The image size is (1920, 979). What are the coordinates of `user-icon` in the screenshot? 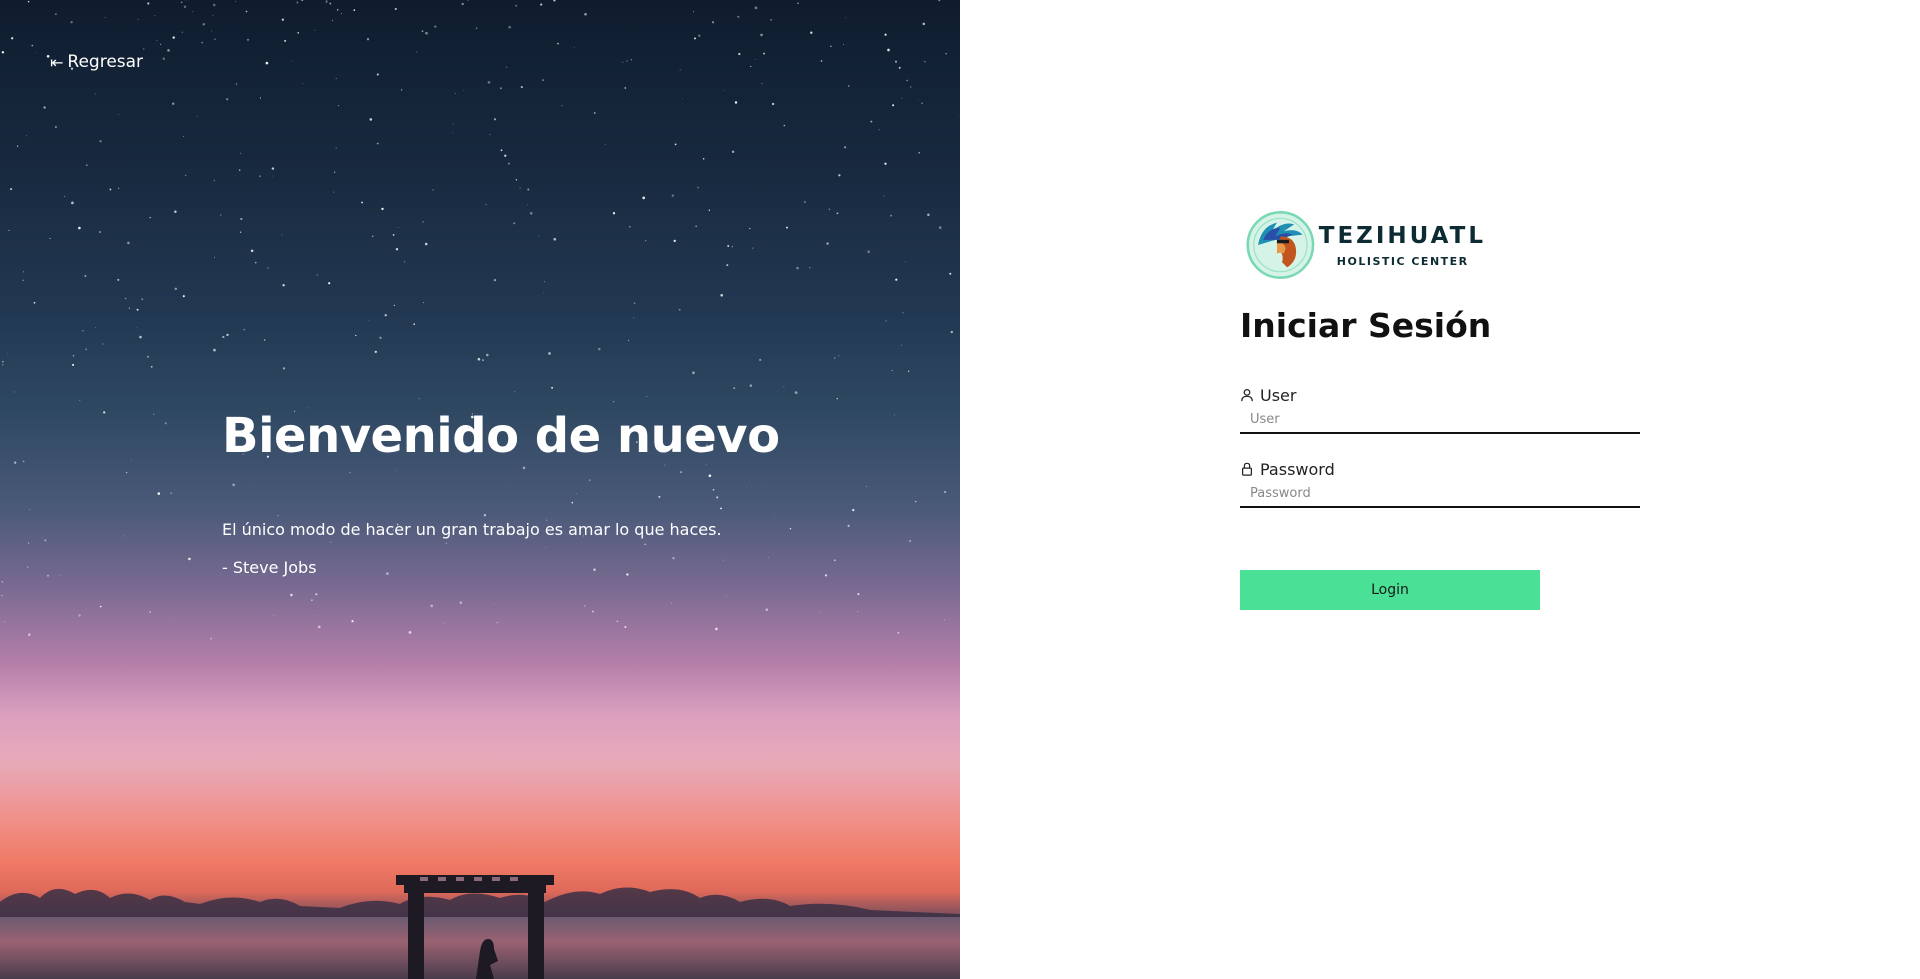 It's located at (1247, 395).